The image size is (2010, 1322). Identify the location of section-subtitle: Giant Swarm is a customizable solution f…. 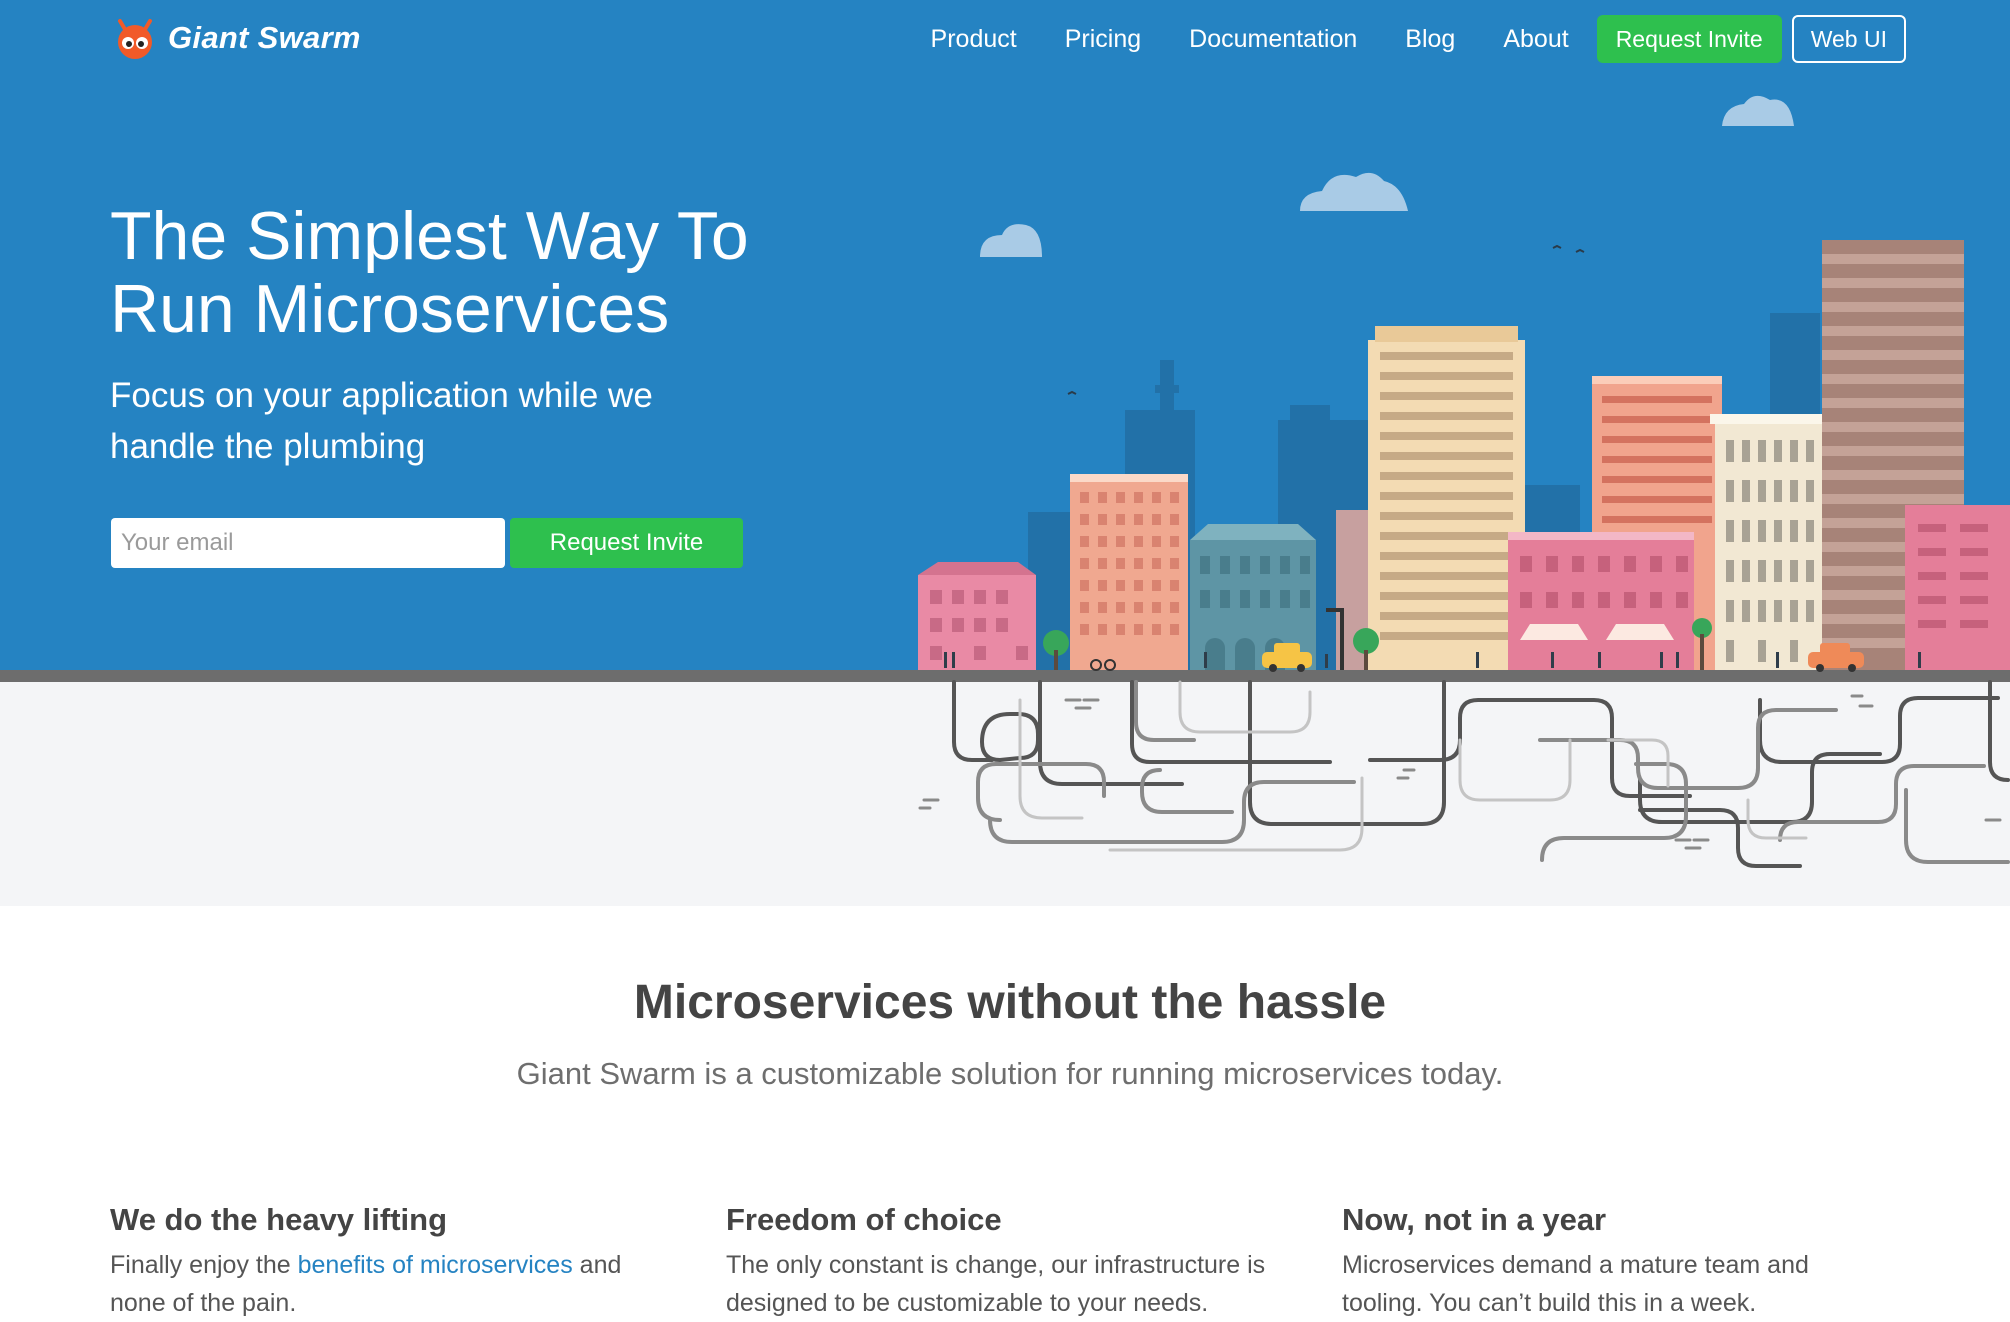
(1010, 1073).